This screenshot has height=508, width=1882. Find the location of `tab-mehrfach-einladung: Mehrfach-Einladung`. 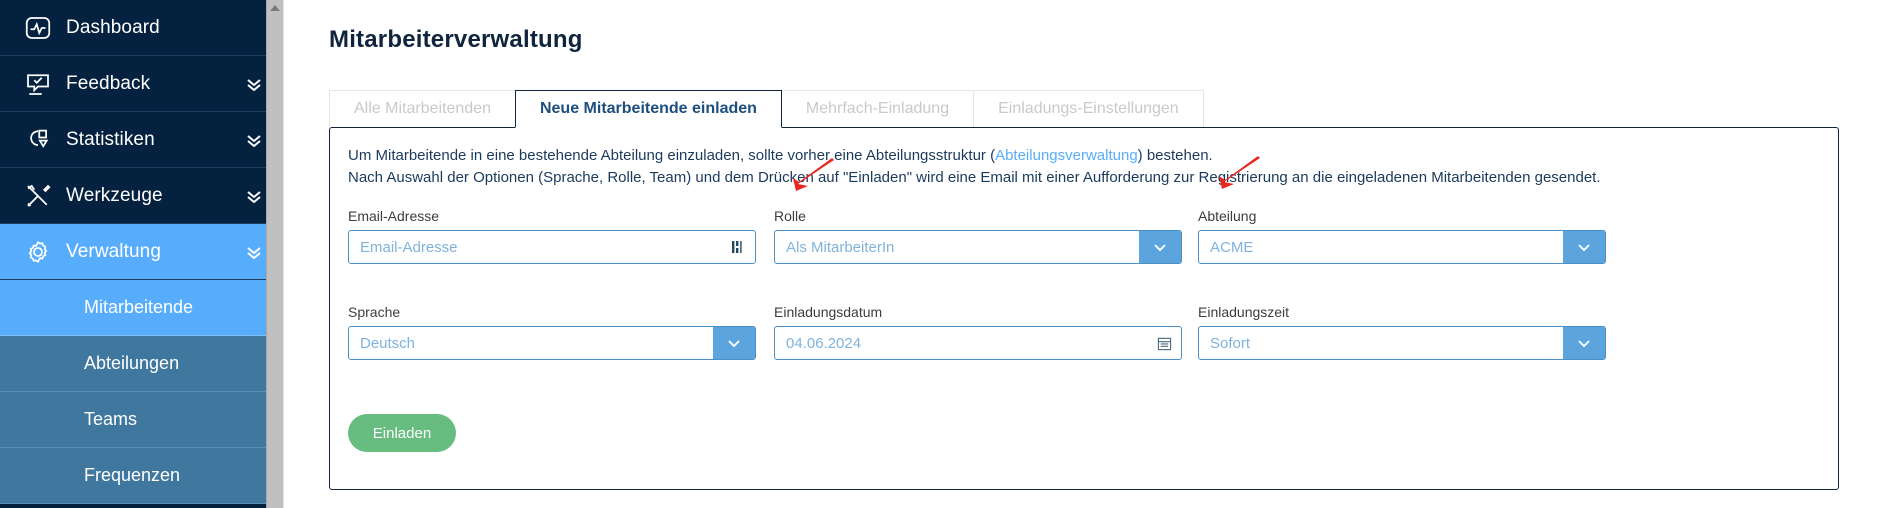

tab-mehrfach-einladung: Mehrfach-Einladung is located at coordinates (877, 108).